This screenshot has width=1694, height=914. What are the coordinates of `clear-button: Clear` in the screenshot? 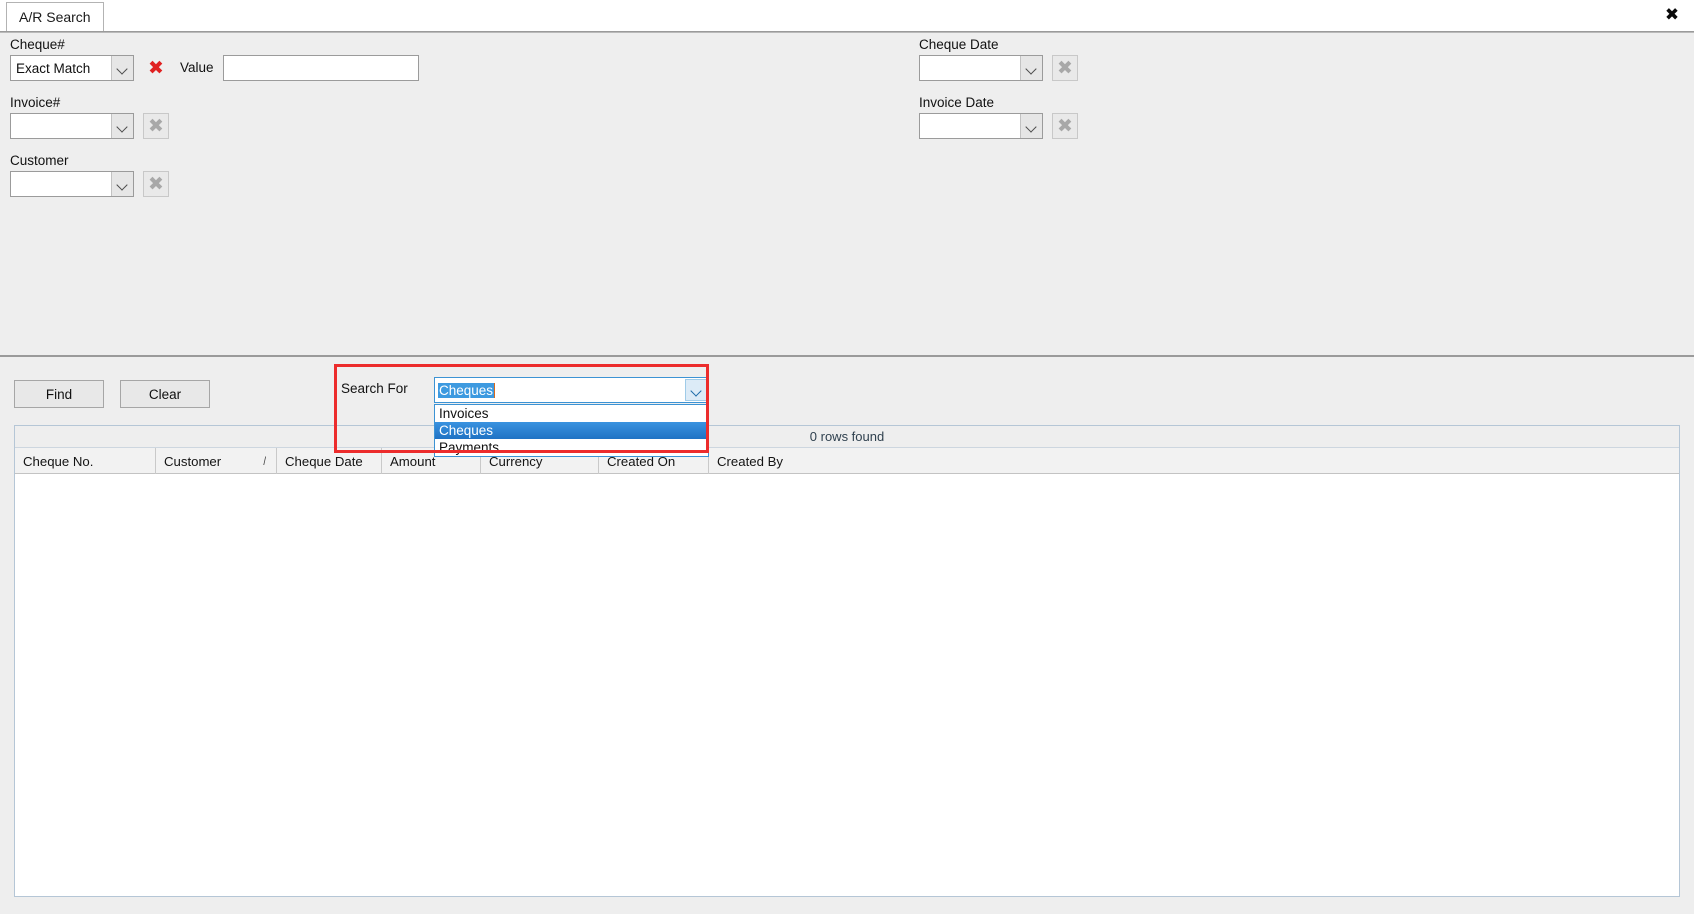 It's located at (165, 394).